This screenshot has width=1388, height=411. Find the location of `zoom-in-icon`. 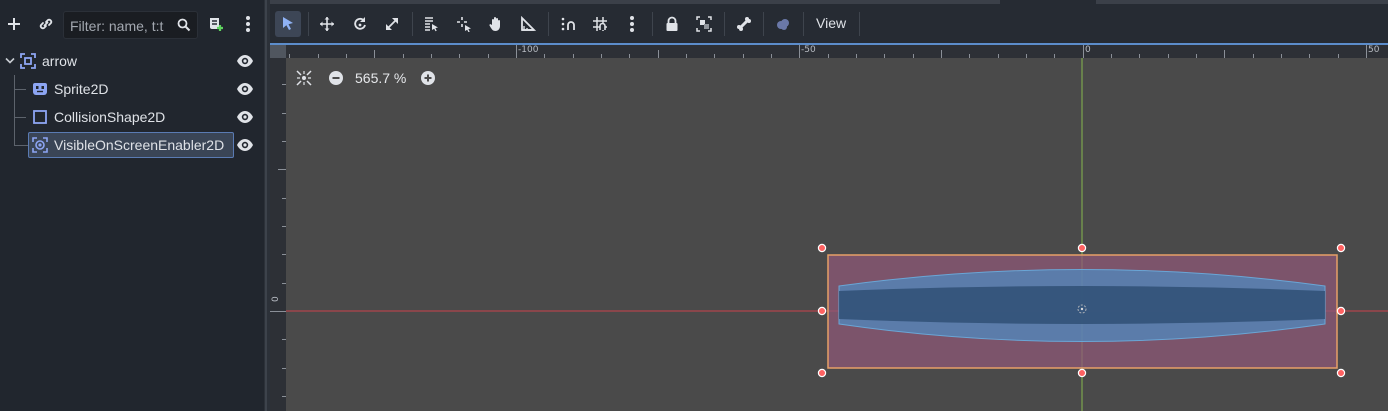

zoom-in-icon is located at coordinates (428, 78).